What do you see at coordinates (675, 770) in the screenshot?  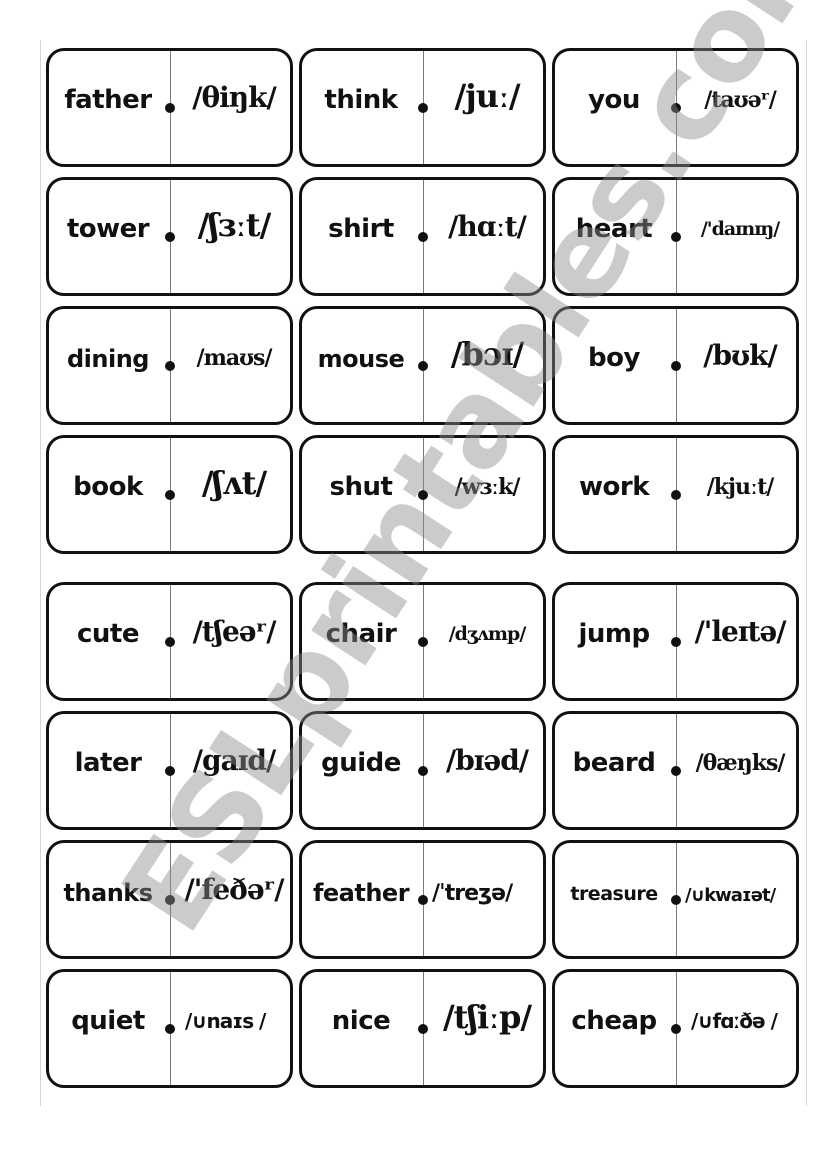 I see `domino-card: beard/θæŋks/` at bounding box center [675, 770].